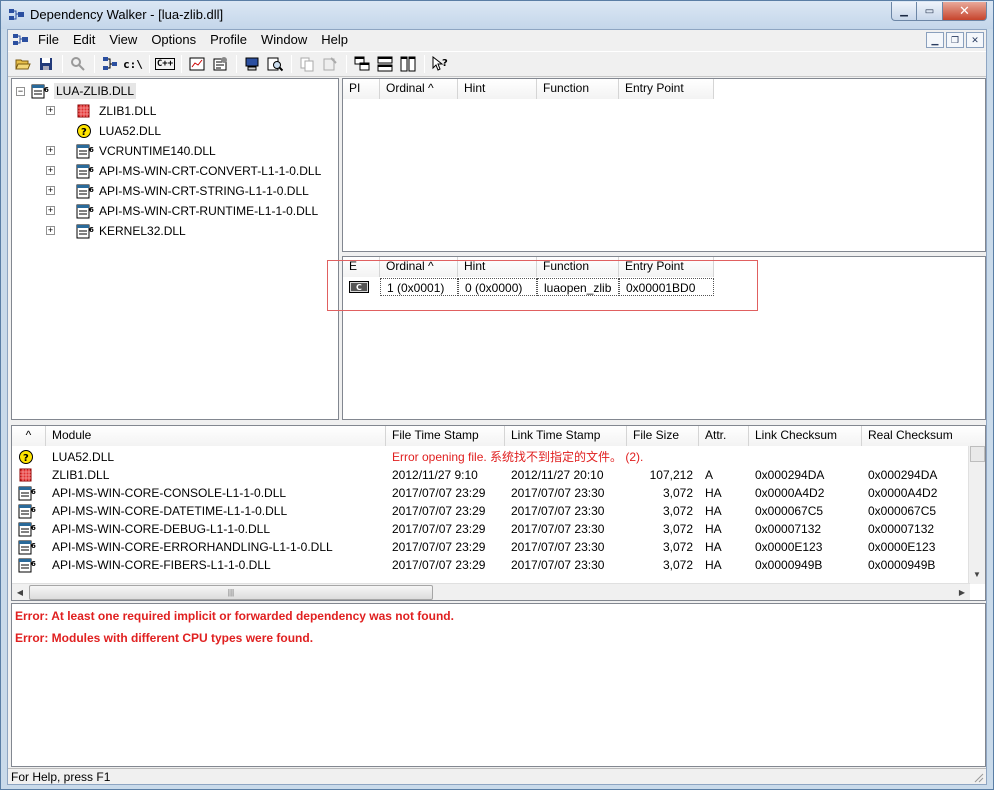 The width and height of the screenshot is (994, 790). What do you see at coordinates (101, 111) in the screenshot?
I see `tree-item: + ZLIB1.DLL` at bounding box center [101, 111].